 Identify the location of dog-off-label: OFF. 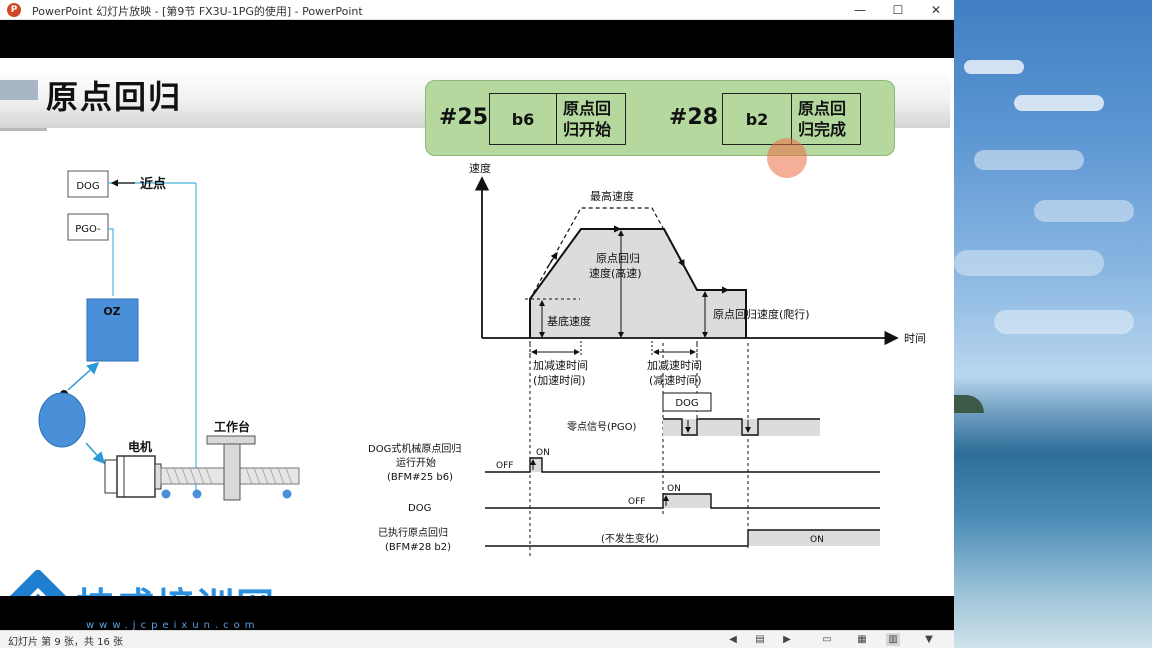
(636, 502).